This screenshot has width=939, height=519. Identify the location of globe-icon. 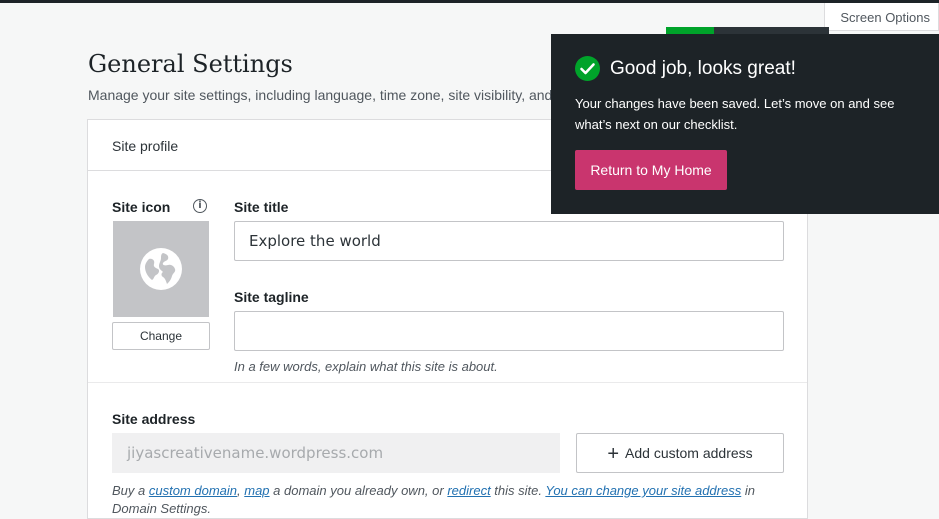
(161, 269).